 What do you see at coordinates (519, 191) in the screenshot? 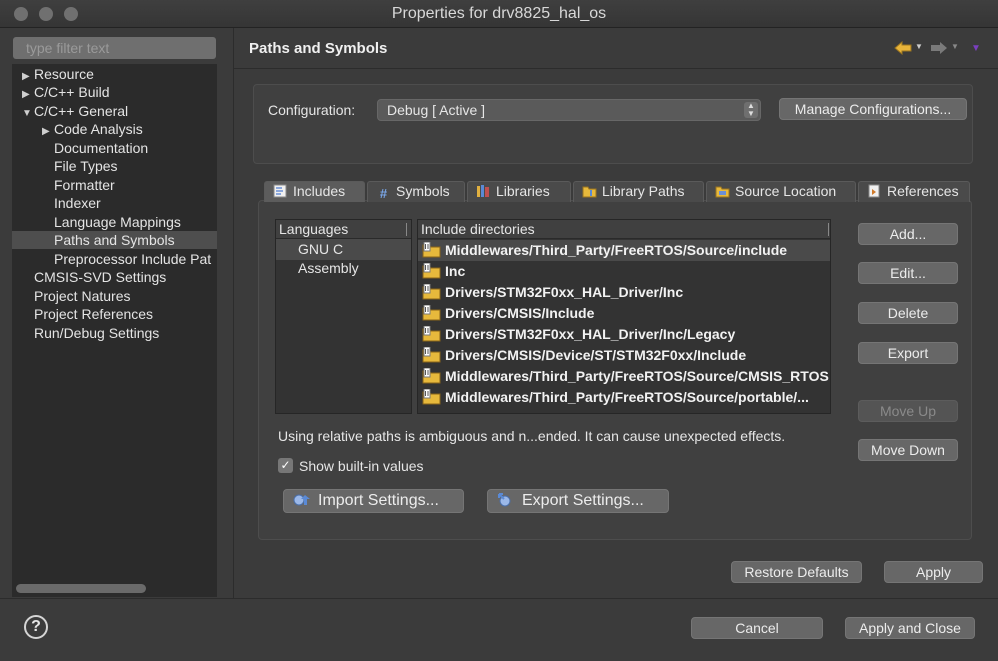
I see `tab-libraries: Libraries` at bounding box center [519, 191].